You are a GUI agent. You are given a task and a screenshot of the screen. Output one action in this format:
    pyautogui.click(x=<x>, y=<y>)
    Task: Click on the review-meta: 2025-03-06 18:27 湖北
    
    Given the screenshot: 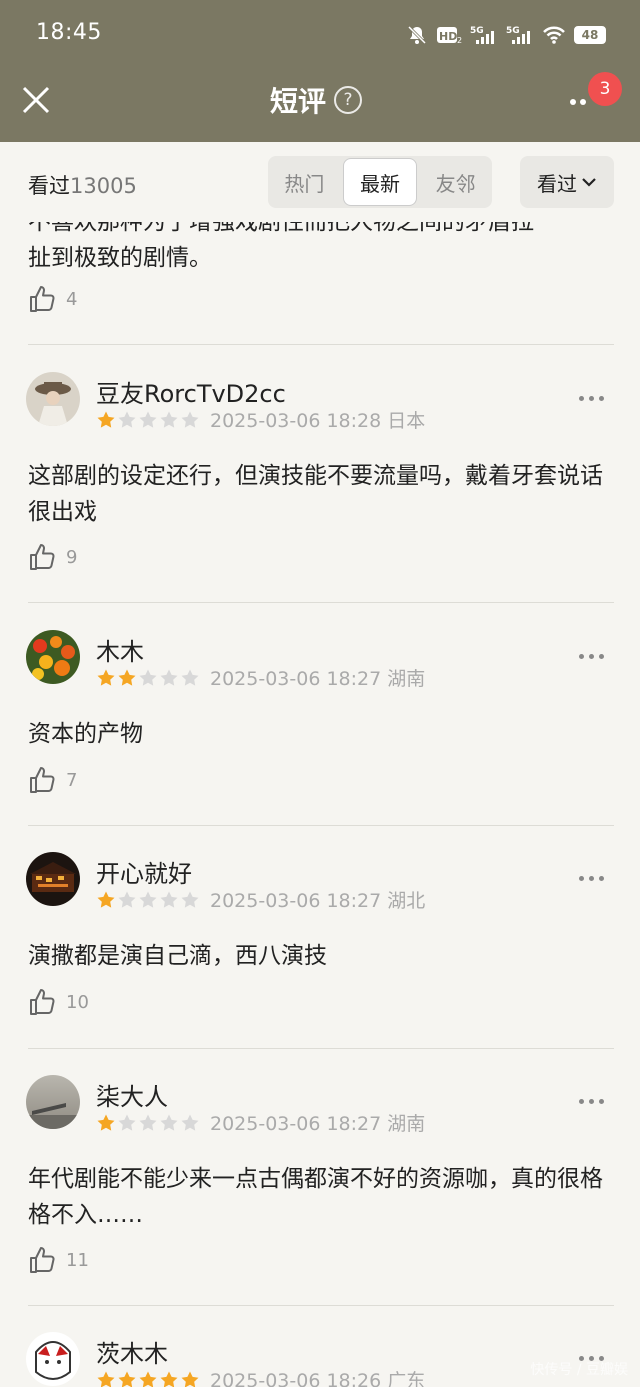 What is the action you would take?
    pyautogui.click(x=260, y=899)
    